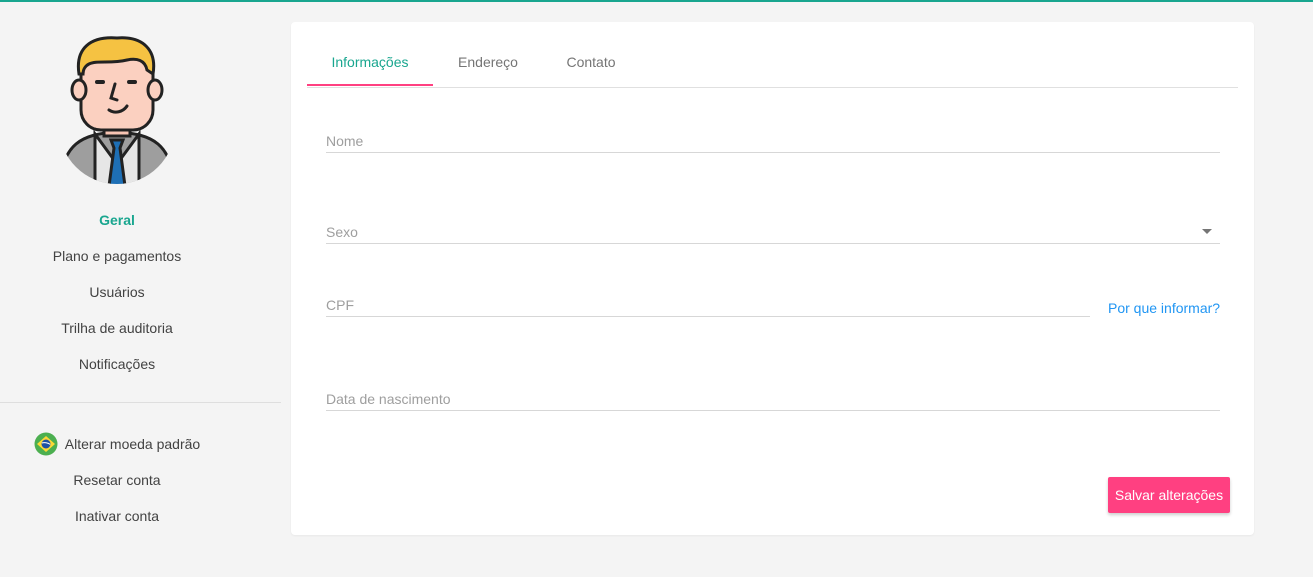 The width and height of the screenshot is (1313, 577). I want to click on tab-informacoes: Informações, so click(370, 64).